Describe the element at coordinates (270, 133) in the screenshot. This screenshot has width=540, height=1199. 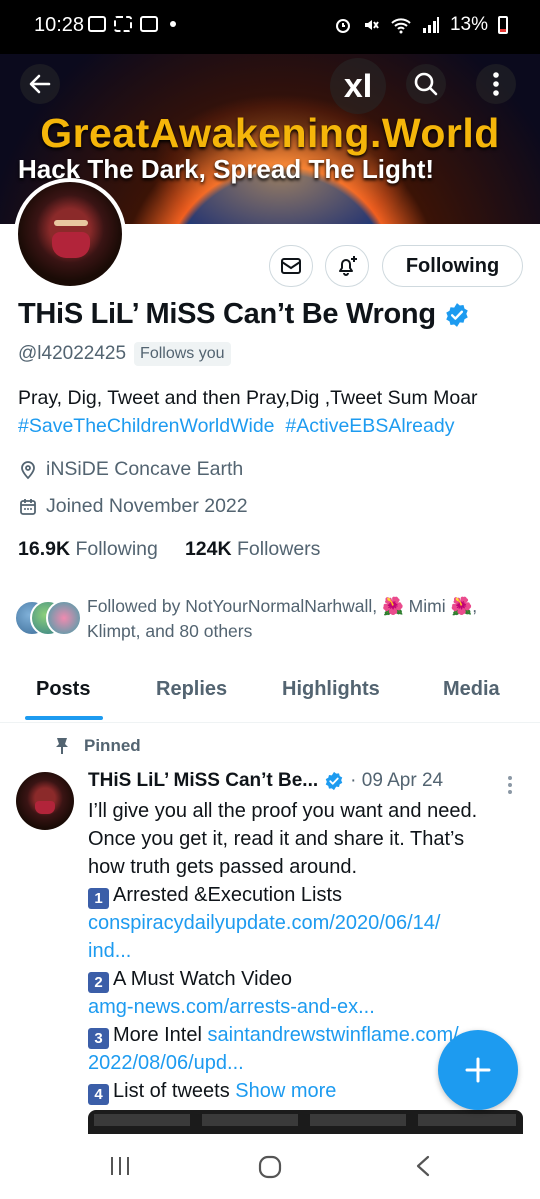
I see `banner-title: GreatAwakening.World` at that location.